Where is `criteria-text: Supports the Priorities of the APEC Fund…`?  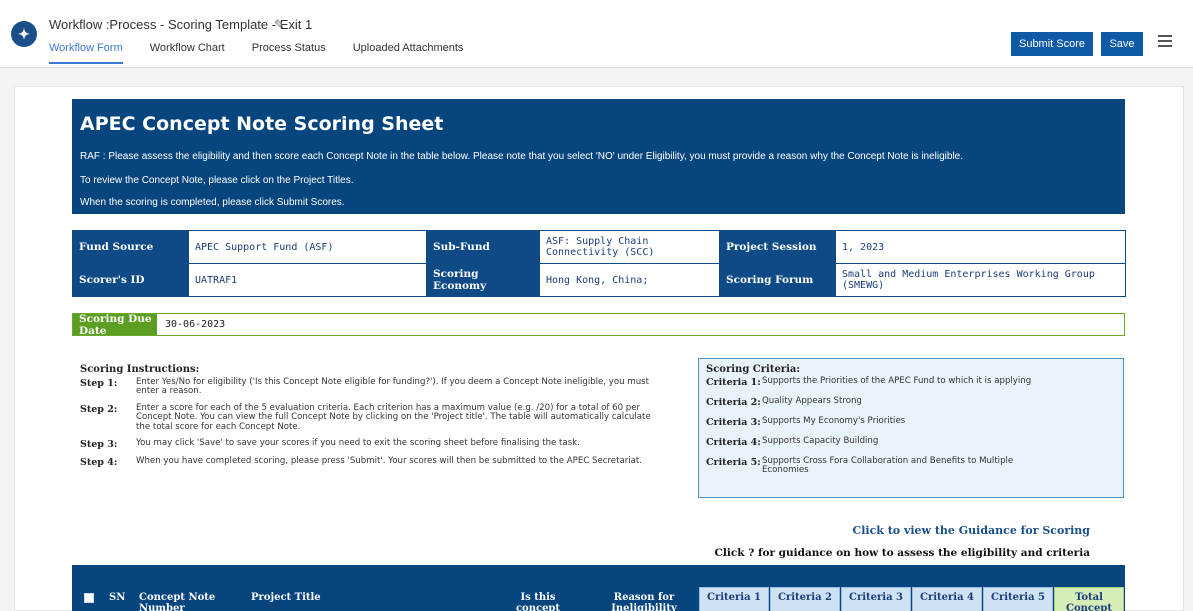
criteria-text: Supports the Priorities of the APEC Fund… is located at coordinates (897, 381).